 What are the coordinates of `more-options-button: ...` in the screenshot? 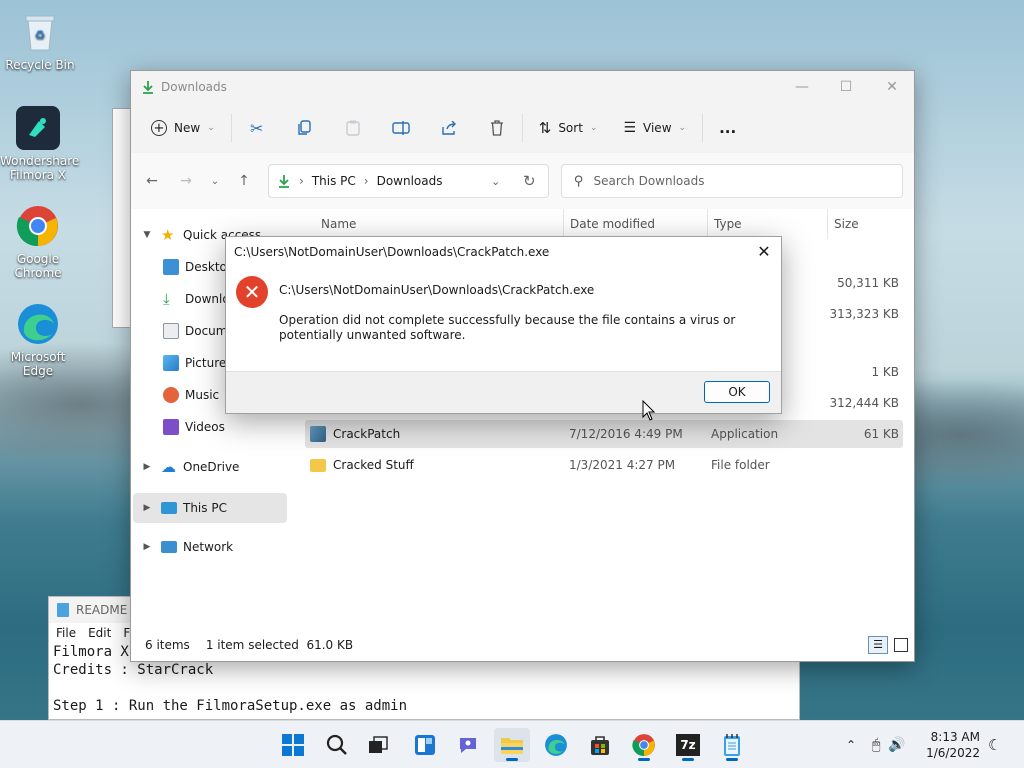 It's located at (727, 128).